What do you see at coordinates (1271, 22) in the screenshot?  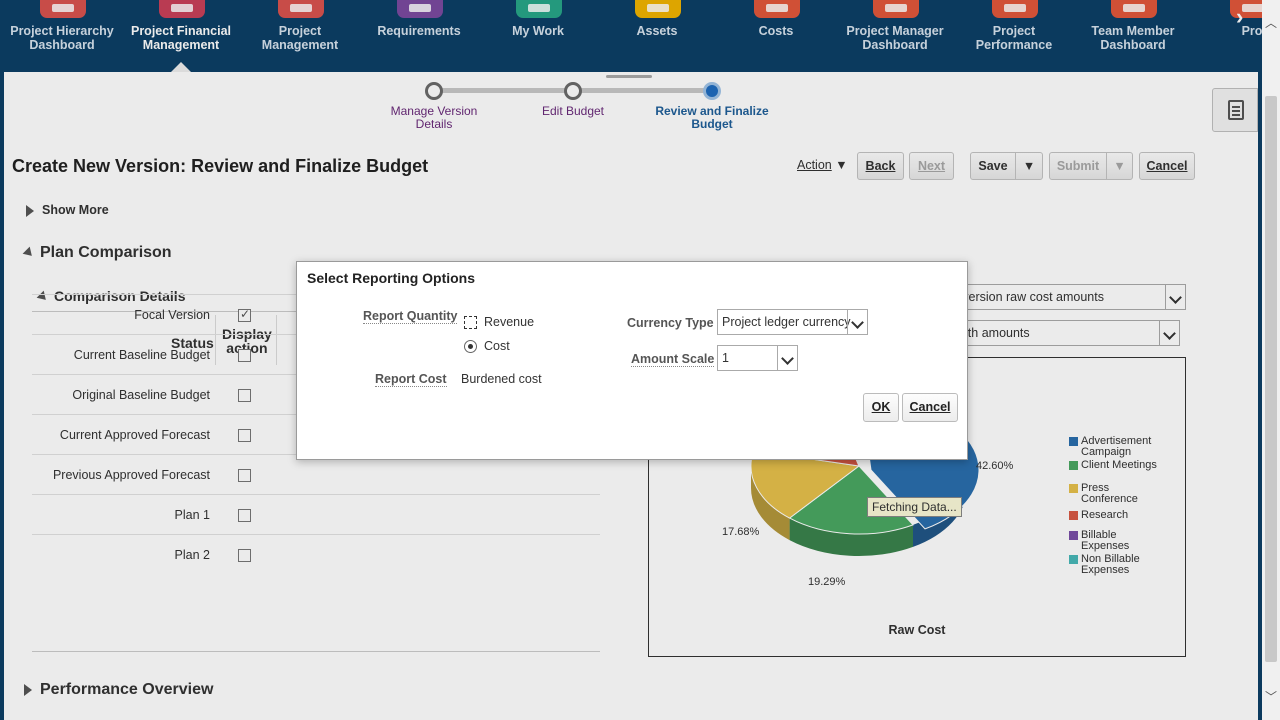 I see `scroll-up-icon: ︿` at bounding box center [1271, 22].